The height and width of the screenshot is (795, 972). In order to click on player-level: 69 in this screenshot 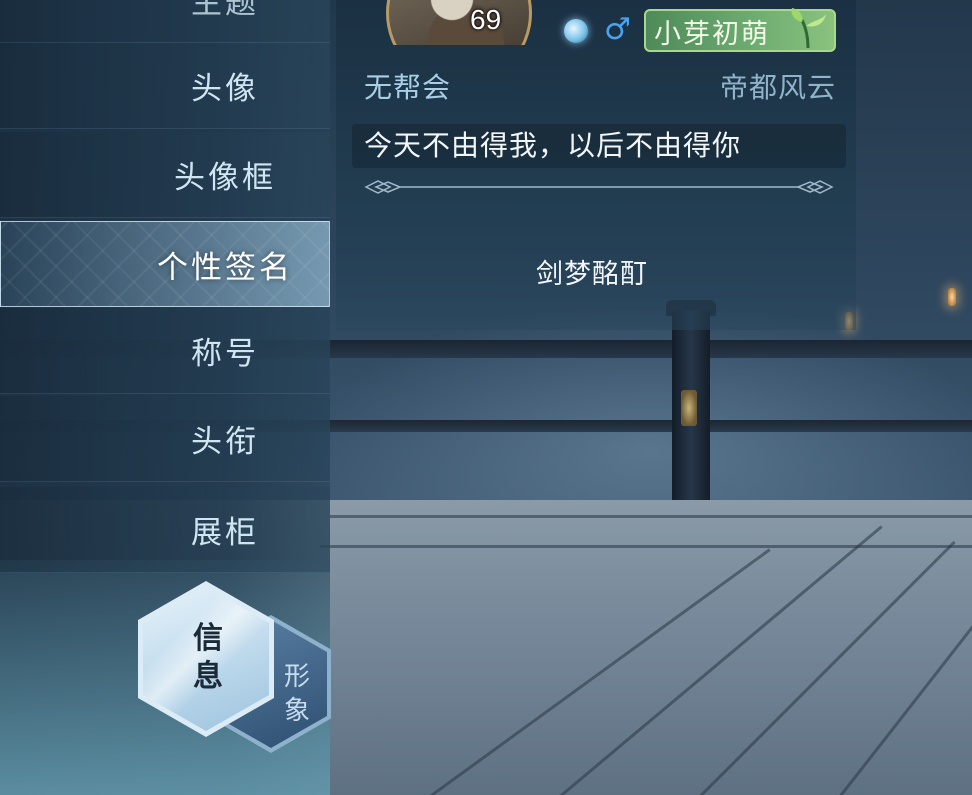, I will do `click(486, 19)`.